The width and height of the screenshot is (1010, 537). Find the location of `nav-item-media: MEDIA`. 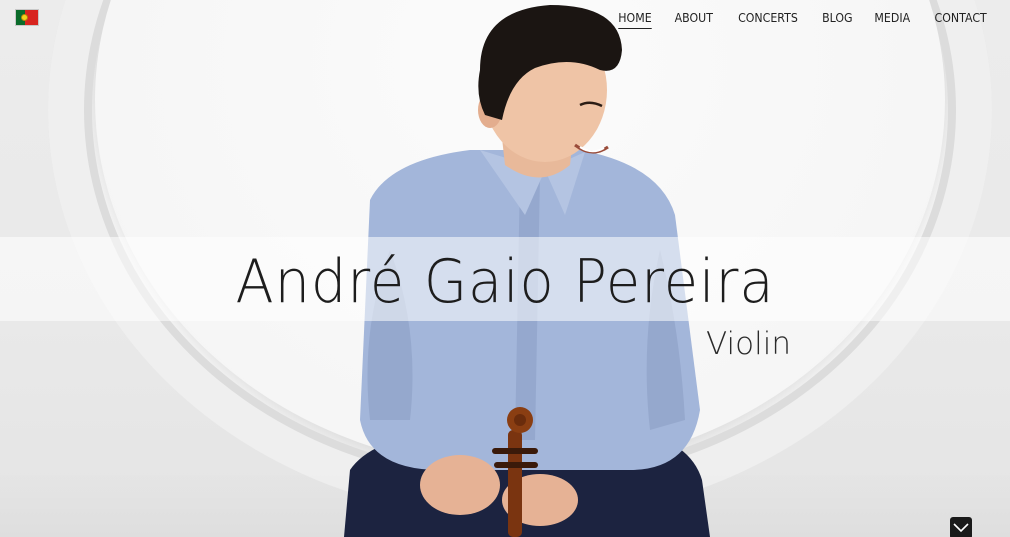

nav-item-media: MEDIA is located at coordinates (893, 19).